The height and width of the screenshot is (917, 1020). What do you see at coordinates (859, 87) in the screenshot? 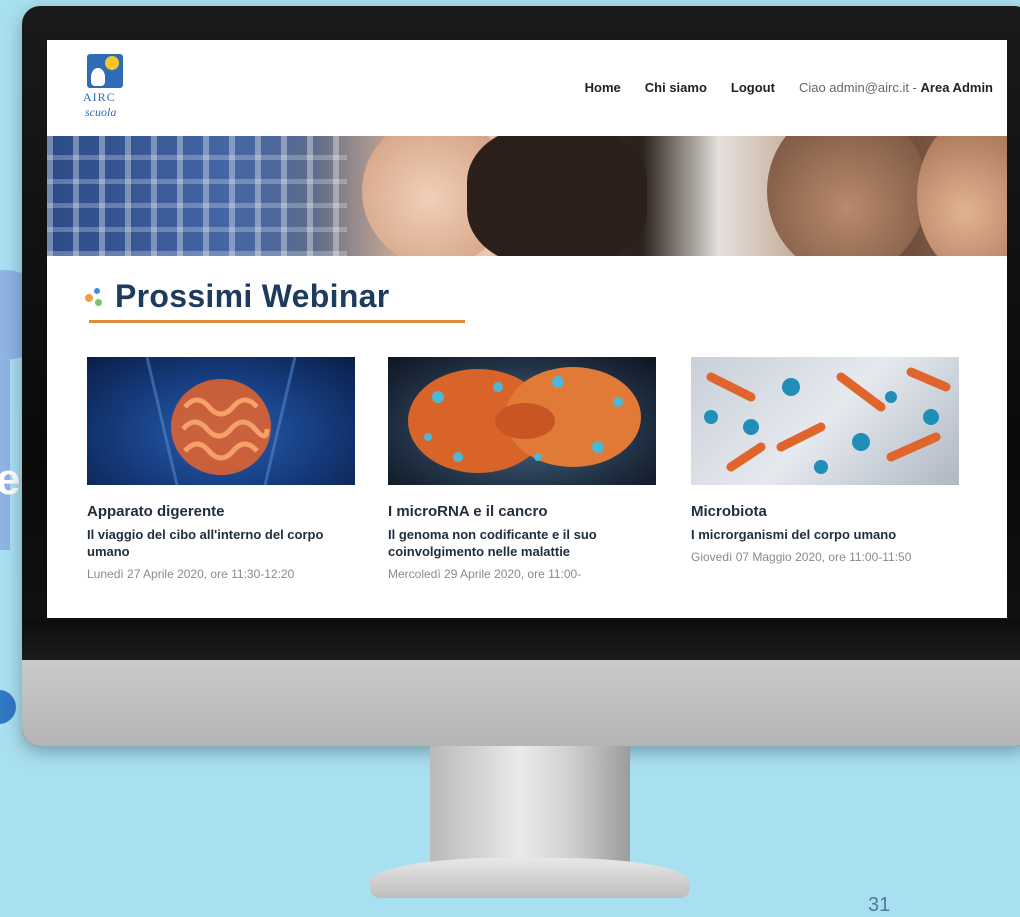
I see `greeting-text: Ciao admin@airc.it -` at bounding box center [859, 87].